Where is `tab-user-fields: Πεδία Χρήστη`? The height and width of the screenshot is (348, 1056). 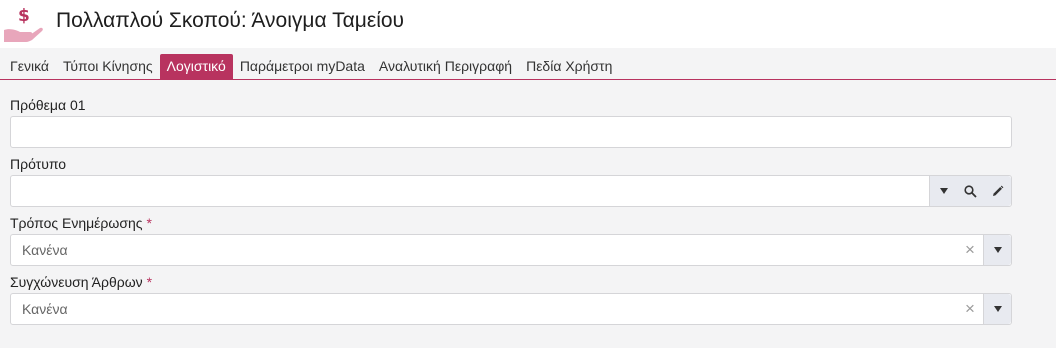 tab-user-fields: Πεδία Χρήστη is located at coordinates (569, 66).